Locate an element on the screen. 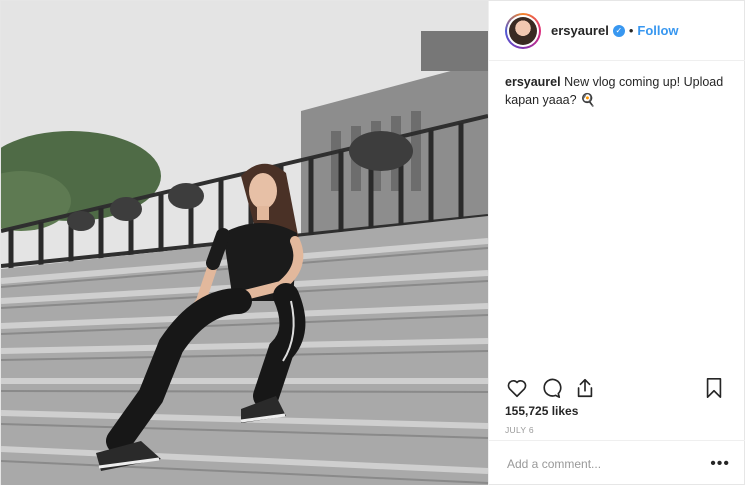 The image size is (745, 485). post-date: JULY 6 is located at coordinates (519, 430).